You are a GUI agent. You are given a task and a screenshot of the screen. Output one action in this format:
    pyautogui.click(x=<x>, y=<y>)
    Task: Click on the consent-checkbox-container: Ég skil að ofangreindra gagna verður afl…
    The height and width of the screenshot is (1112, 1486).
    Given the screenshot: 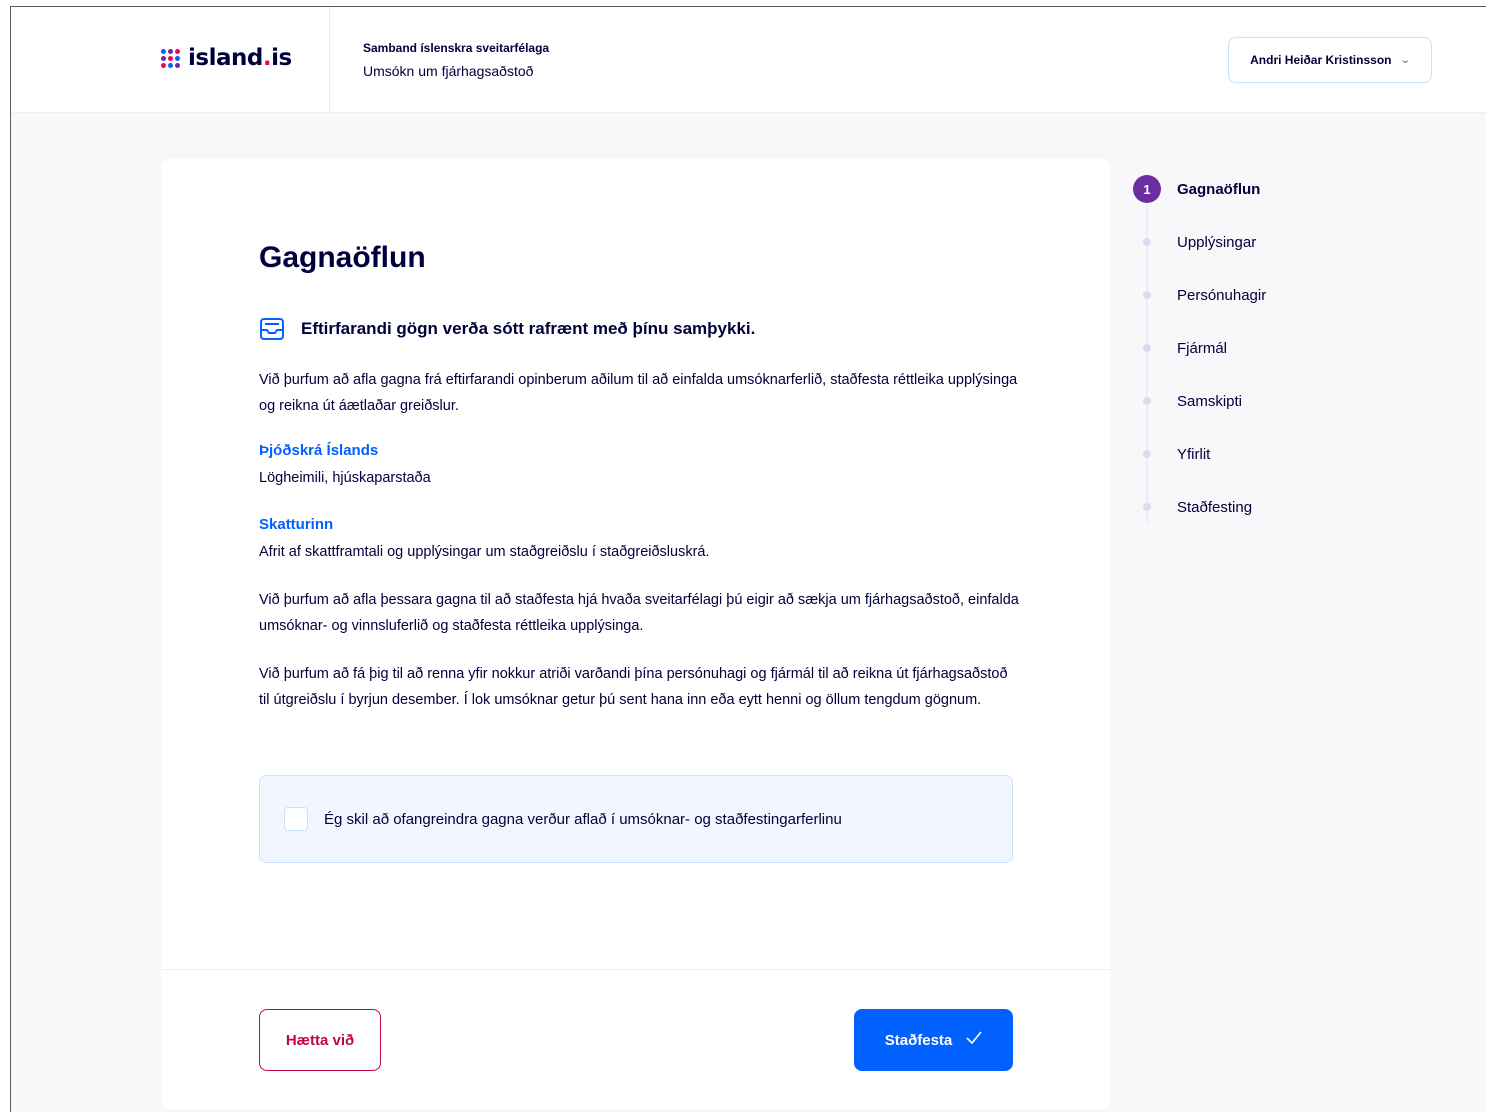 What is the action you would take?
    pyautogui.click(x=636, y=819)
    